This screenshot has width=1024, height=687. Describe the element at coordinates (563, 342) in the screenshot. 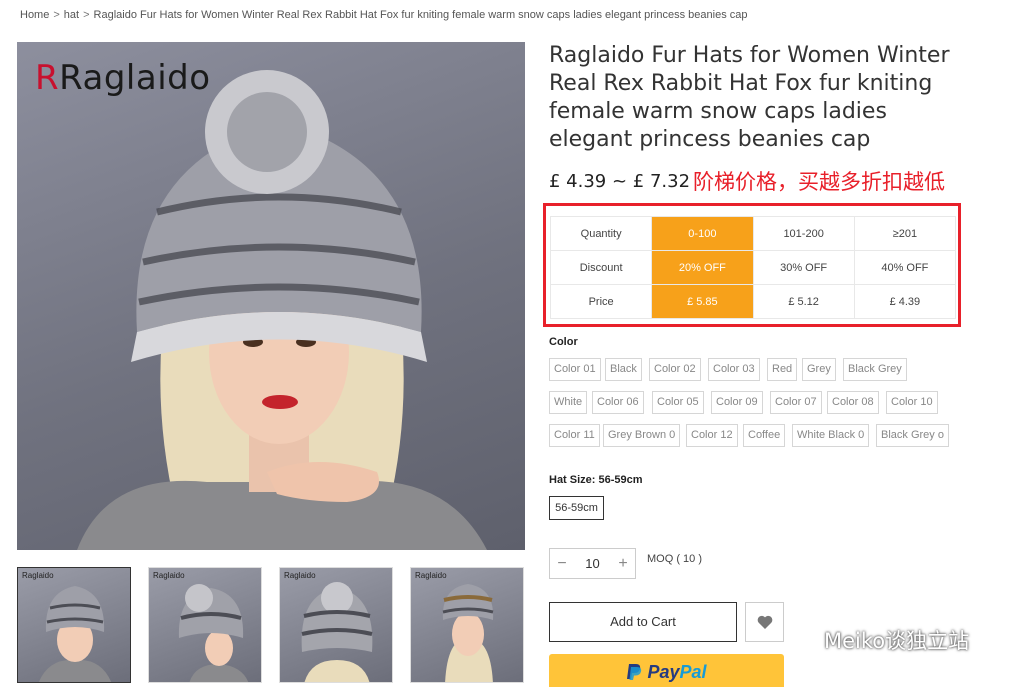

I see `color-label: Color` at that location.